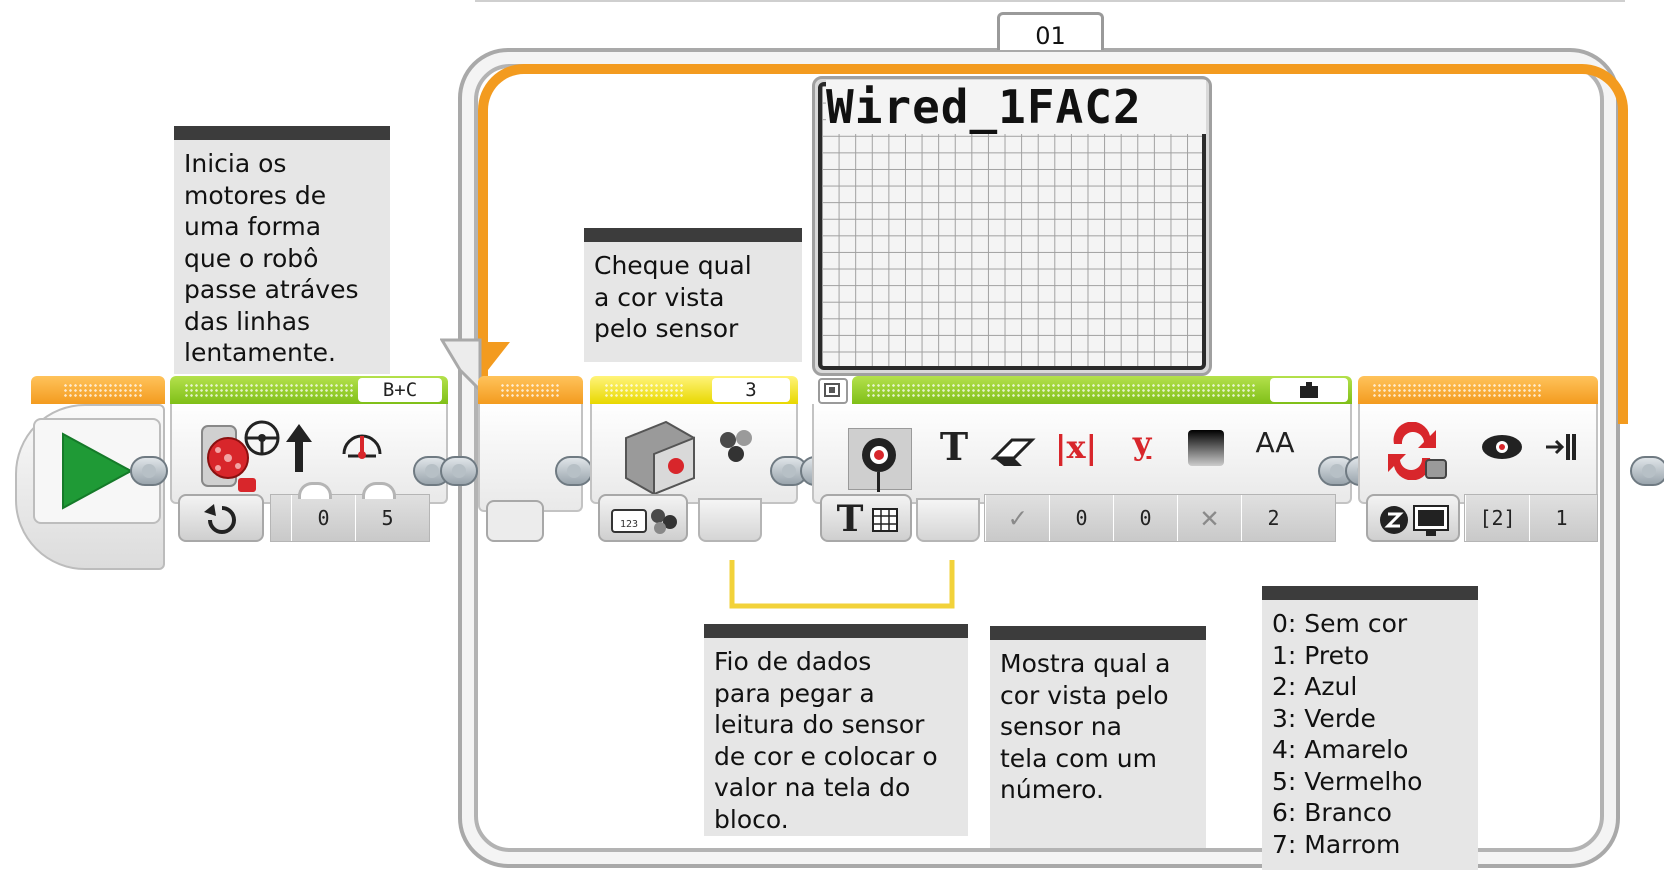 This screenshot has width=1664, height=873. I want to click on connection-icon, so click(1502, 447).